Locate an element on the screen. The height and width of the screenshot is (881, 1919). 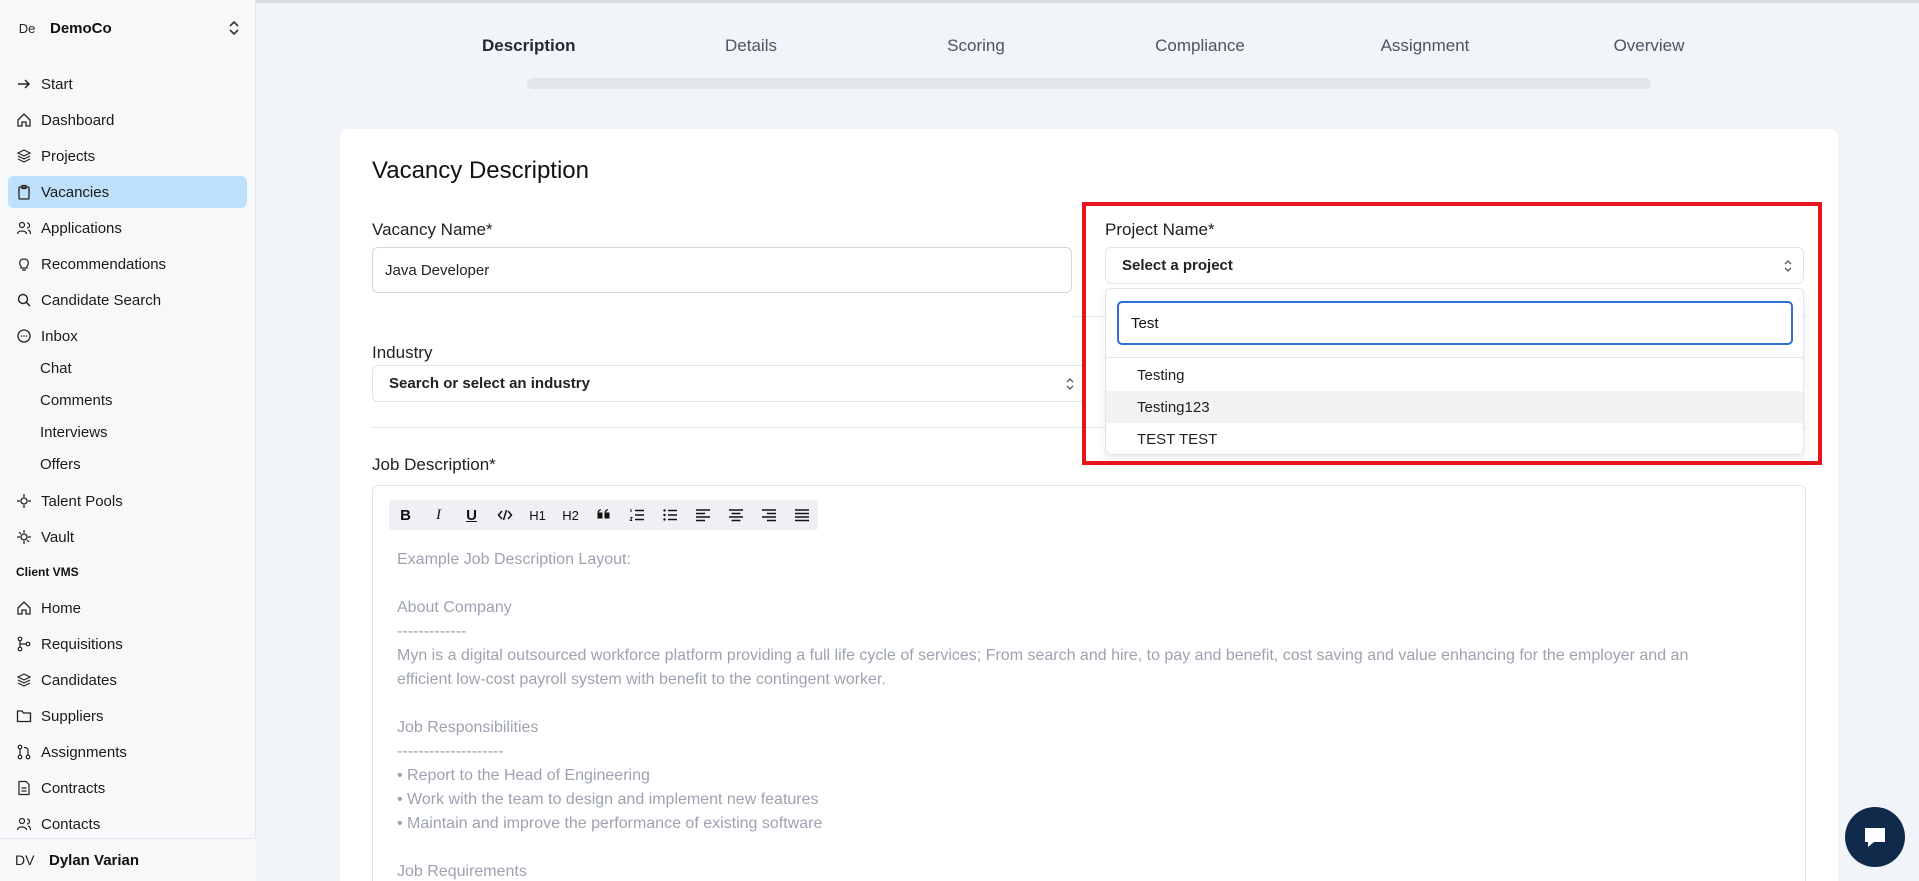
quote-icon is located at coordinates (603, 514).